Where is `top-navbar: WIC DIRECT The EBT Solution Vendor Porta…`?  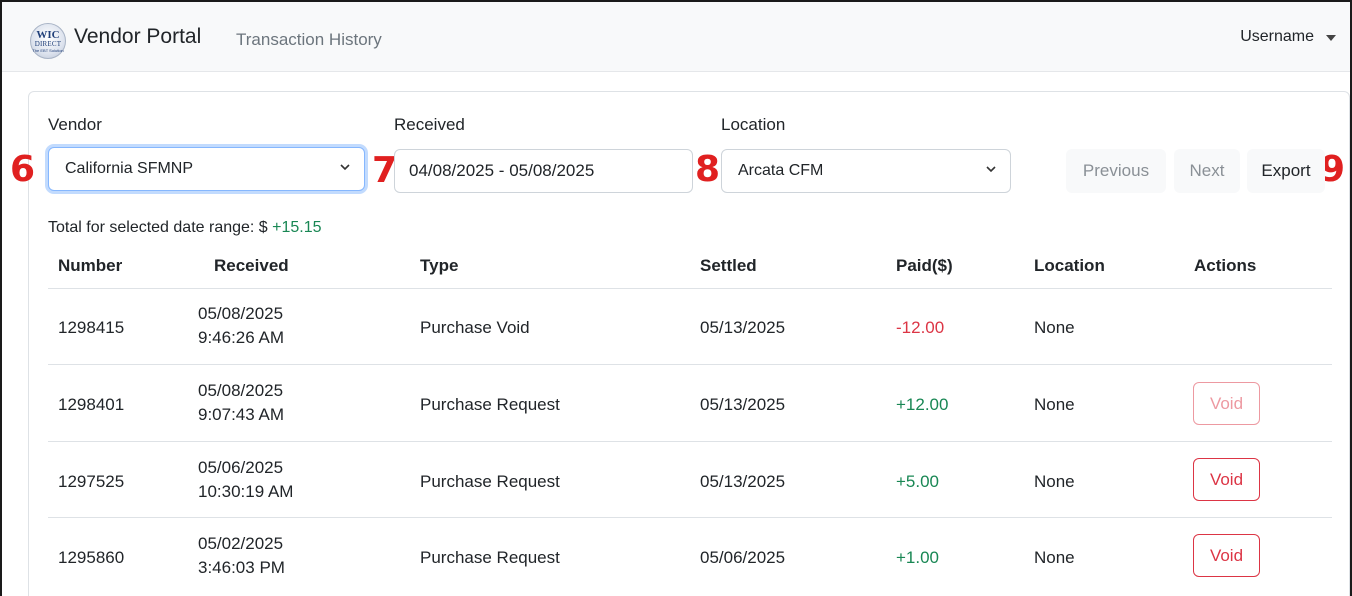 top-navbar: WIC DIRECT The EBT Solution Vendor Porta… is located at coordinates (676, 37).